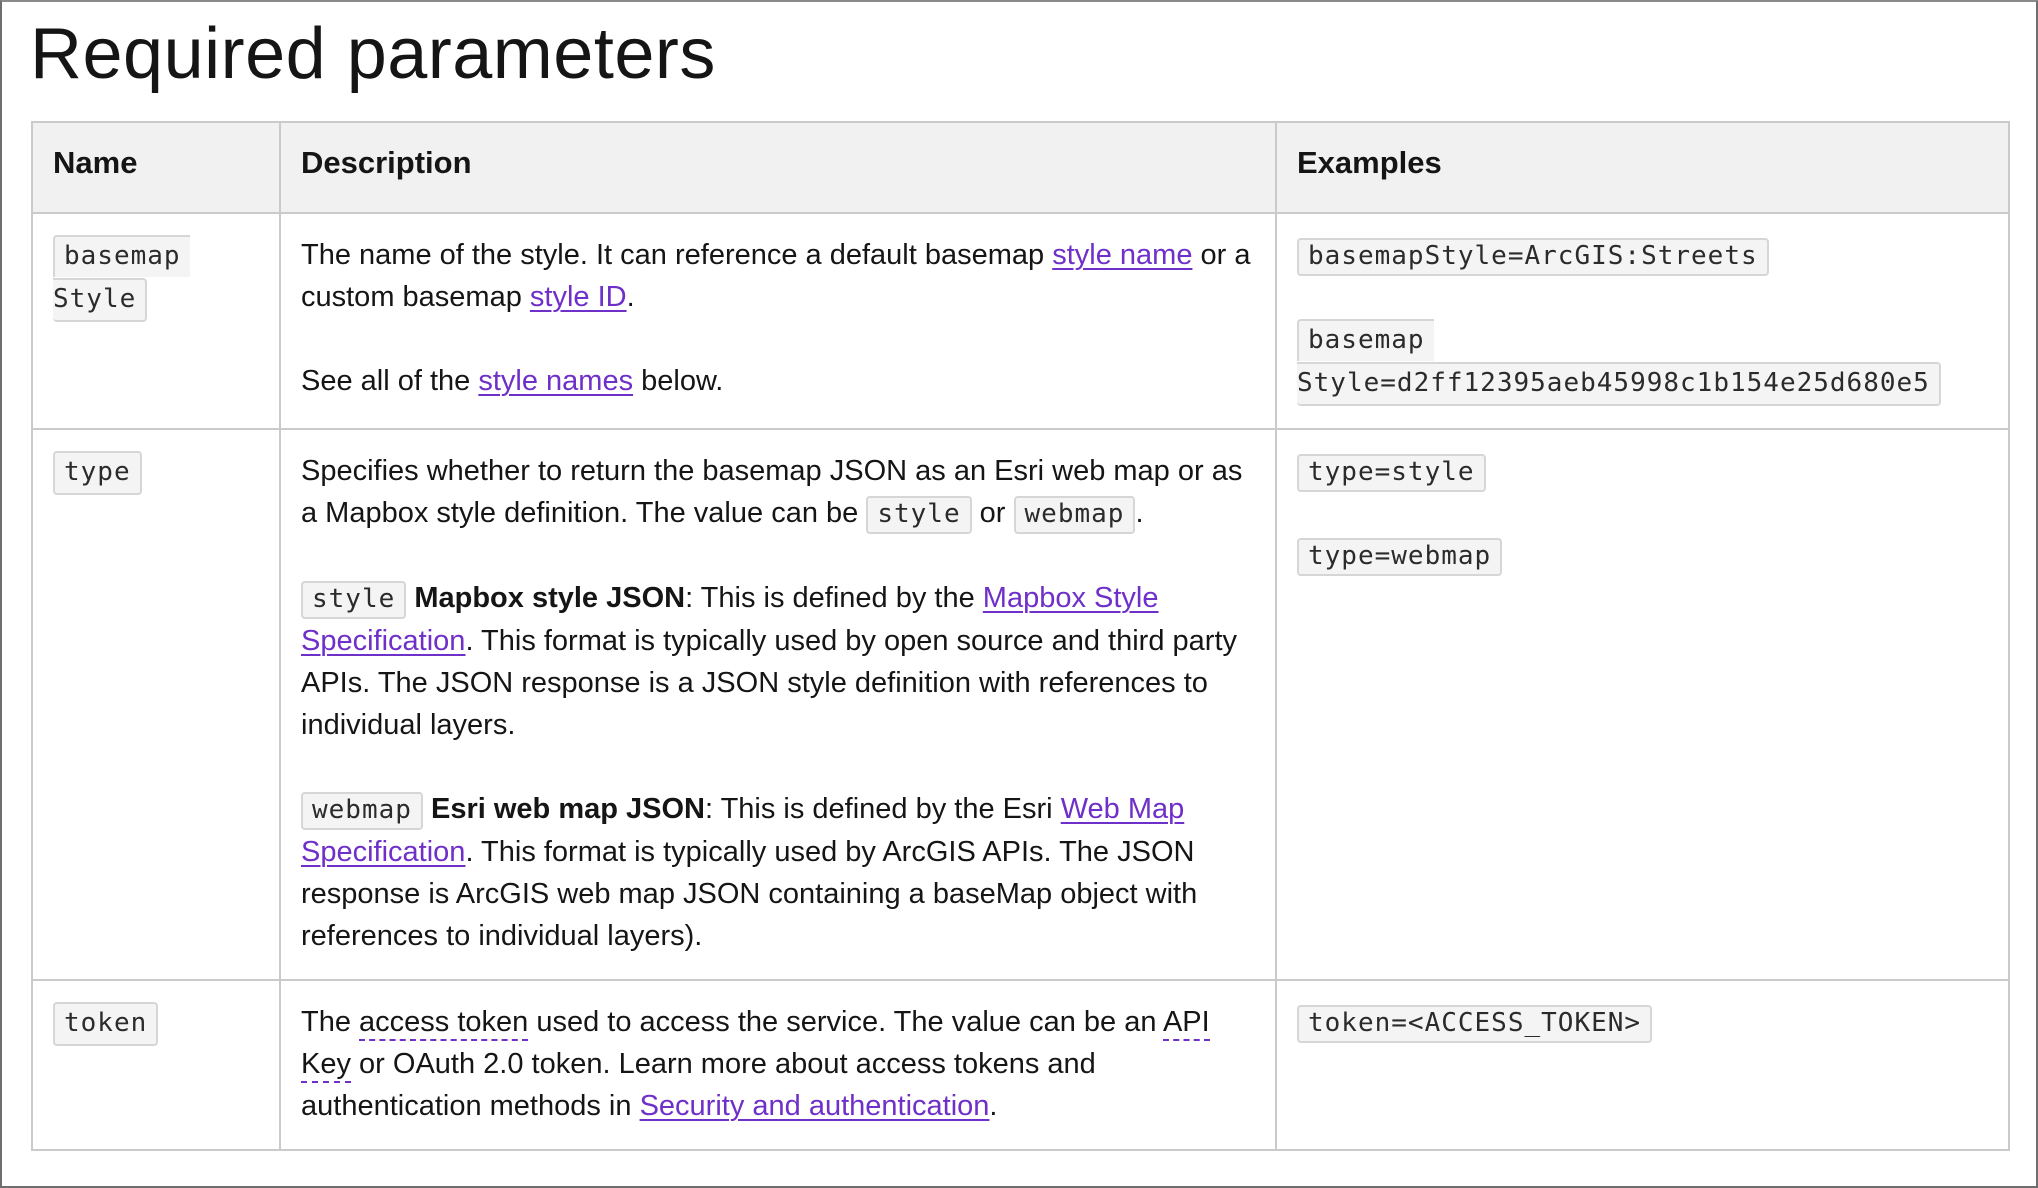  What do you see at coordinates (97, 473) in the screenshot?
I see `param-name-type: type` at bounding box center [97, 473].